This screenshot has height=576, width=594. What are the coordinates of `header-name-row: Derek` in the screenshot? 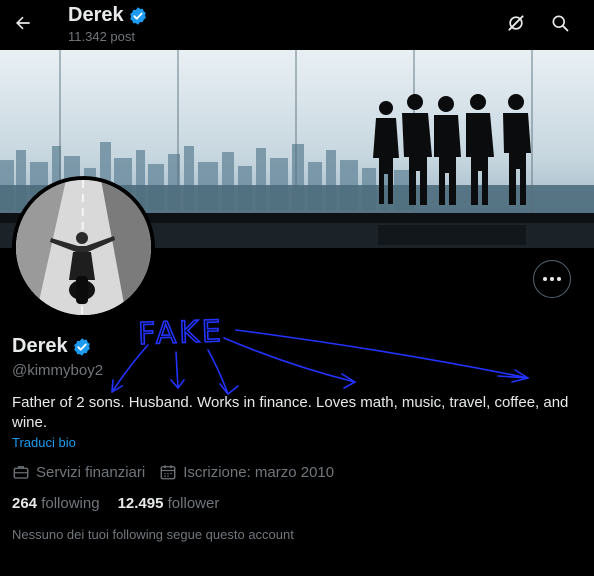 It's located at (108, 15).